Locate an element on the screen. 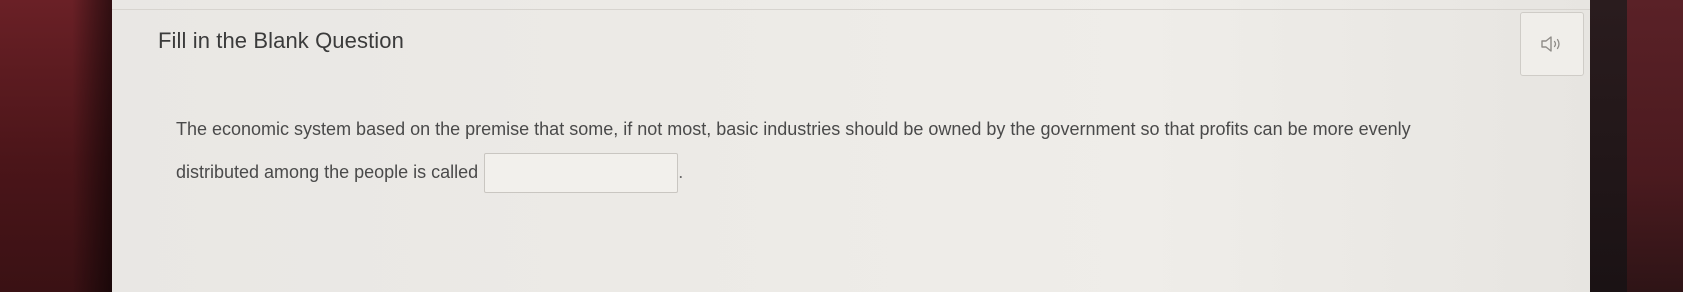 The height and width of the screenshot is (292, 1683). right-background is located at coordinates (1655, 146).